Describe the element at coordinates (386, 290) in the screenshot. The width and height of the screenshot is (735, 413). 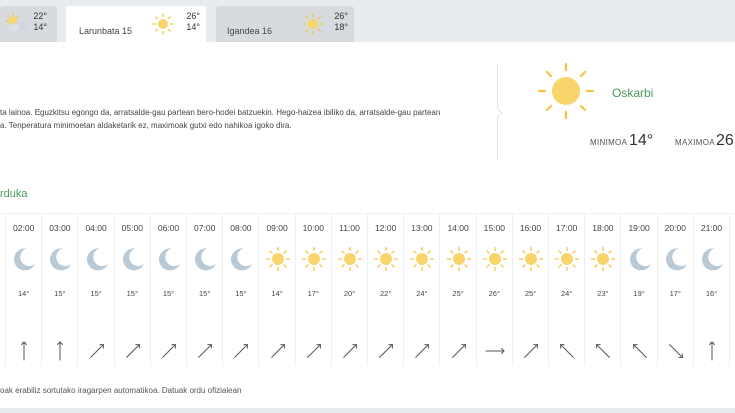
I see `hour-column: 12:00 22°` at that location.